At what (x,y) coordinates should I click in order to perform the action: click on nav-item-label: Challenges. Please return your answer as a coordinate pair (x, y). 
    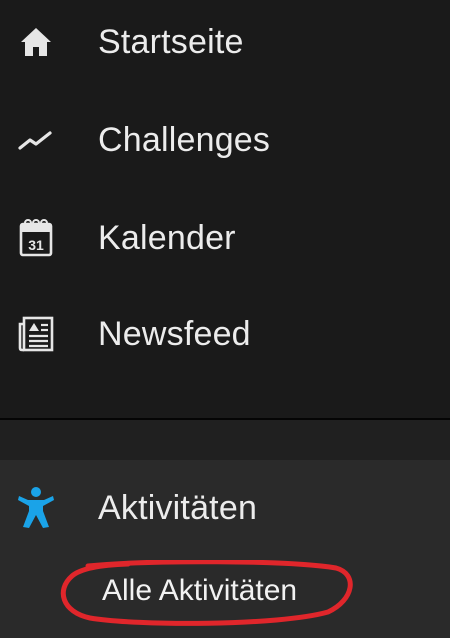
    Looking at the image, I should click on (184, 139).